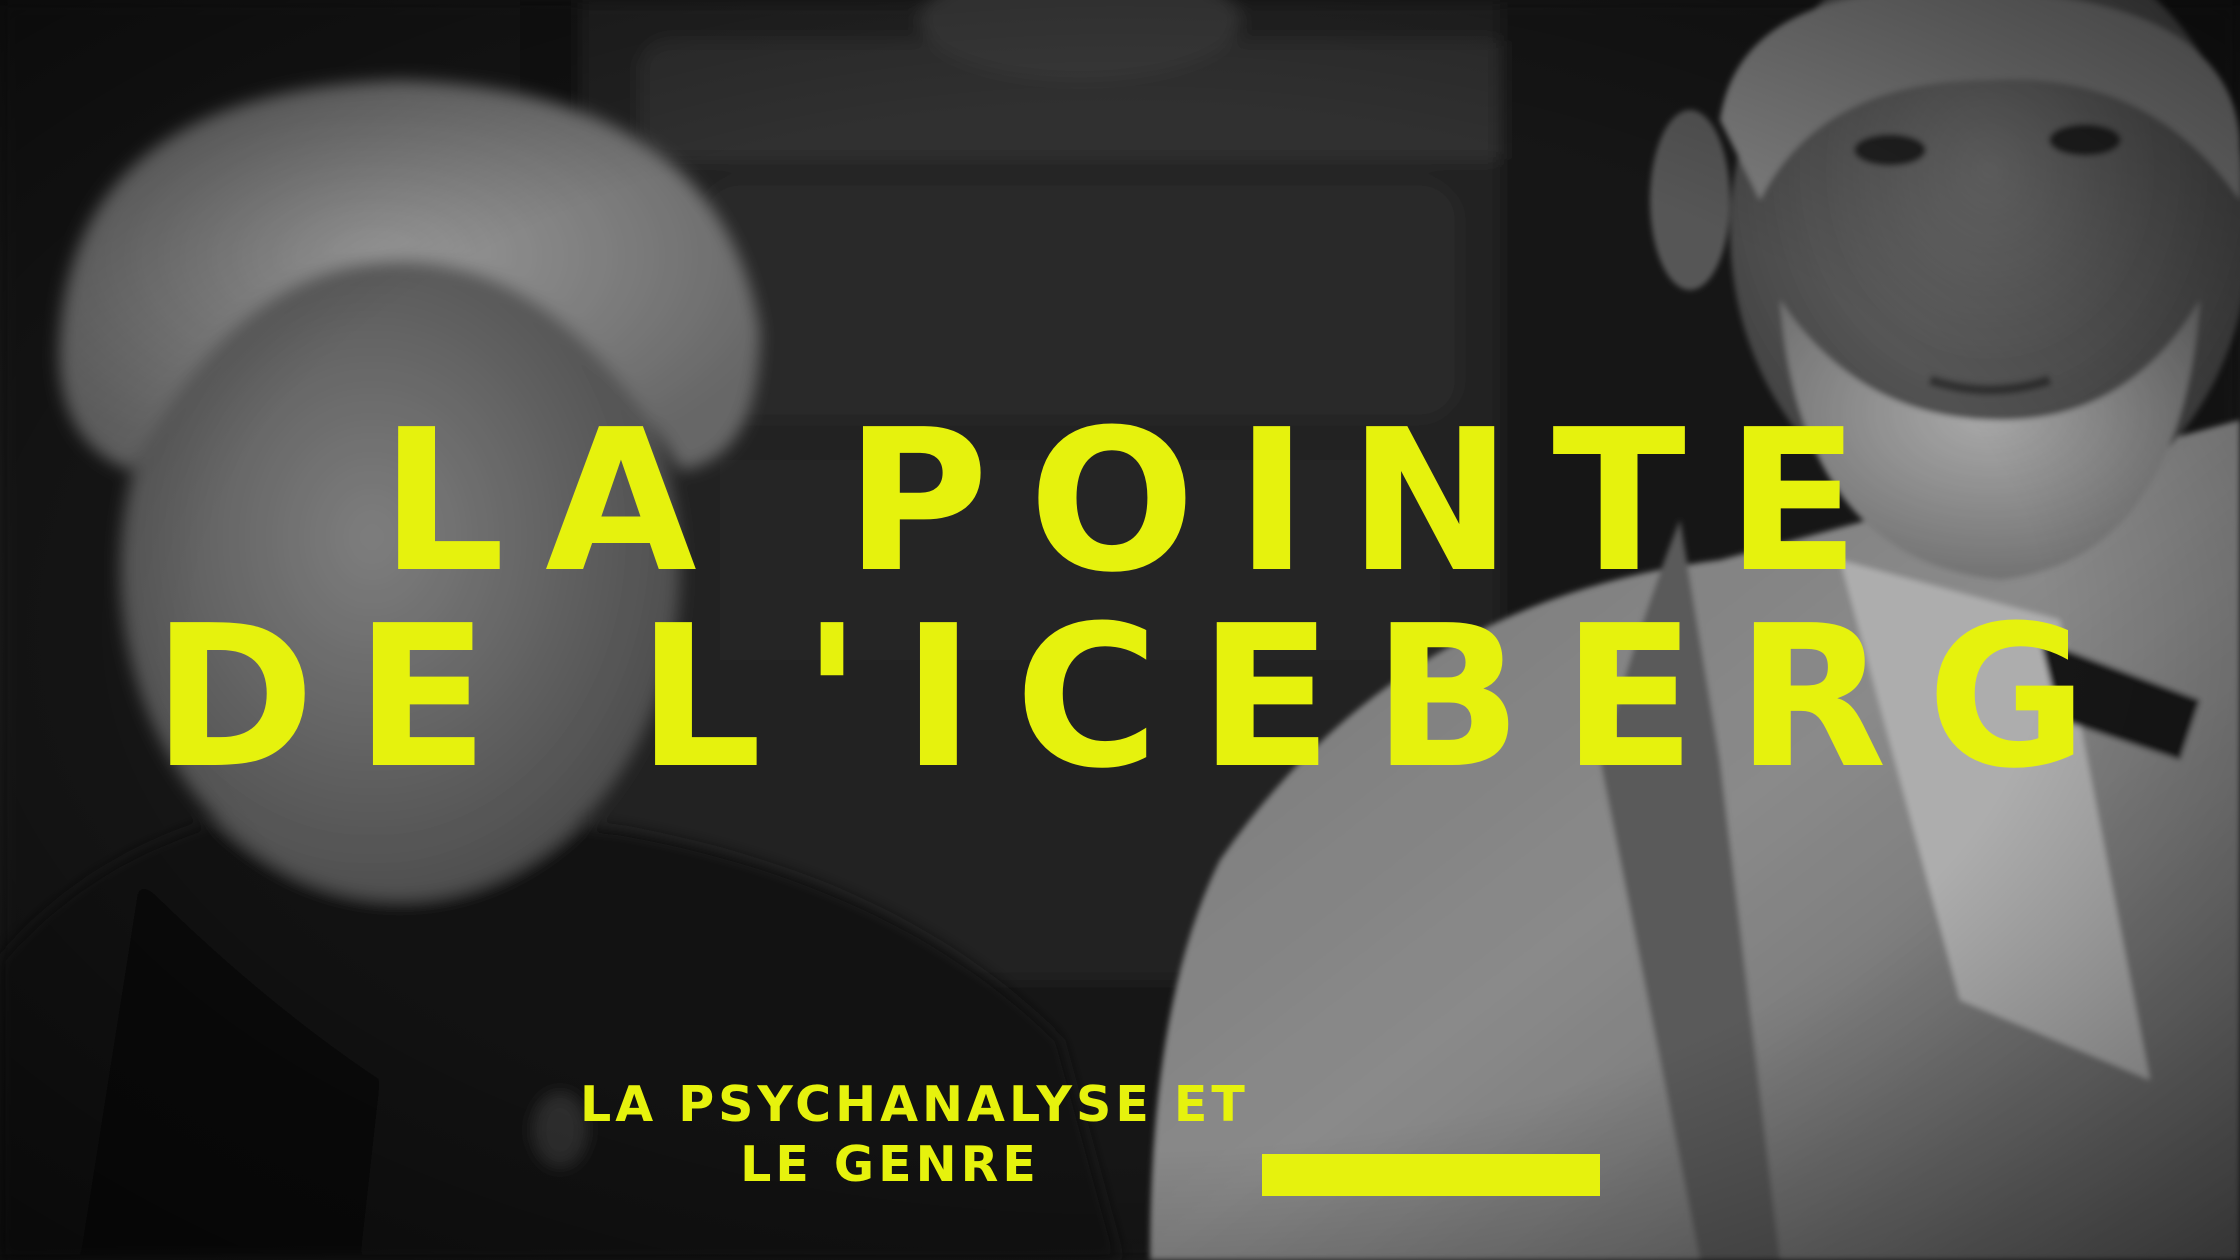 This screenshot has height=1260, width=2240. What do you see at coordinates (890, 1164) in the screenshot?
I see `subtitle-line-2: LE GENRE` at bounding box center [890, 1164].